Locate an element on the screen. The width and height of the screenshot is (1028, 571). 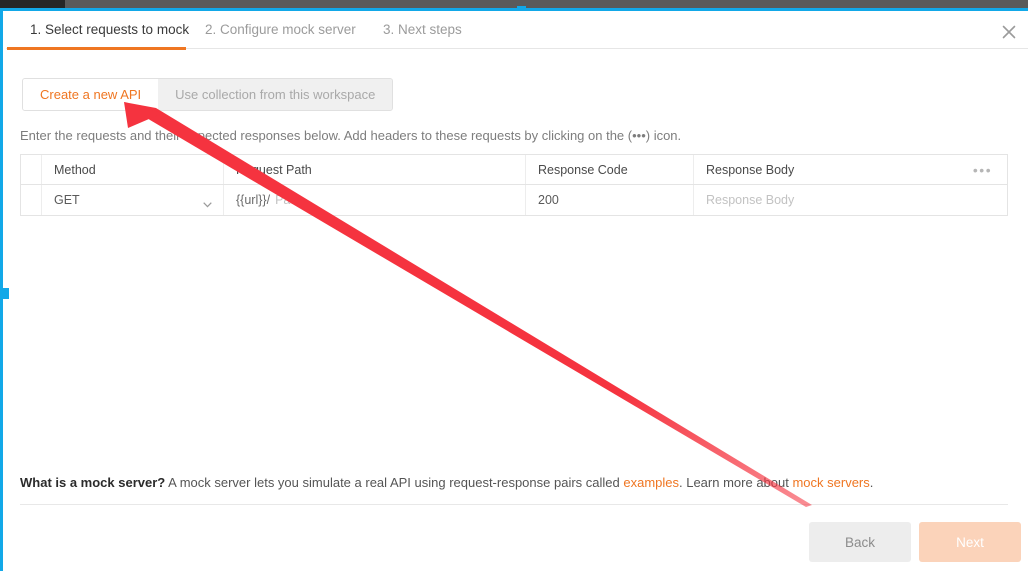
mock-servers-link: mock servers is located at coordinates (830, 482).